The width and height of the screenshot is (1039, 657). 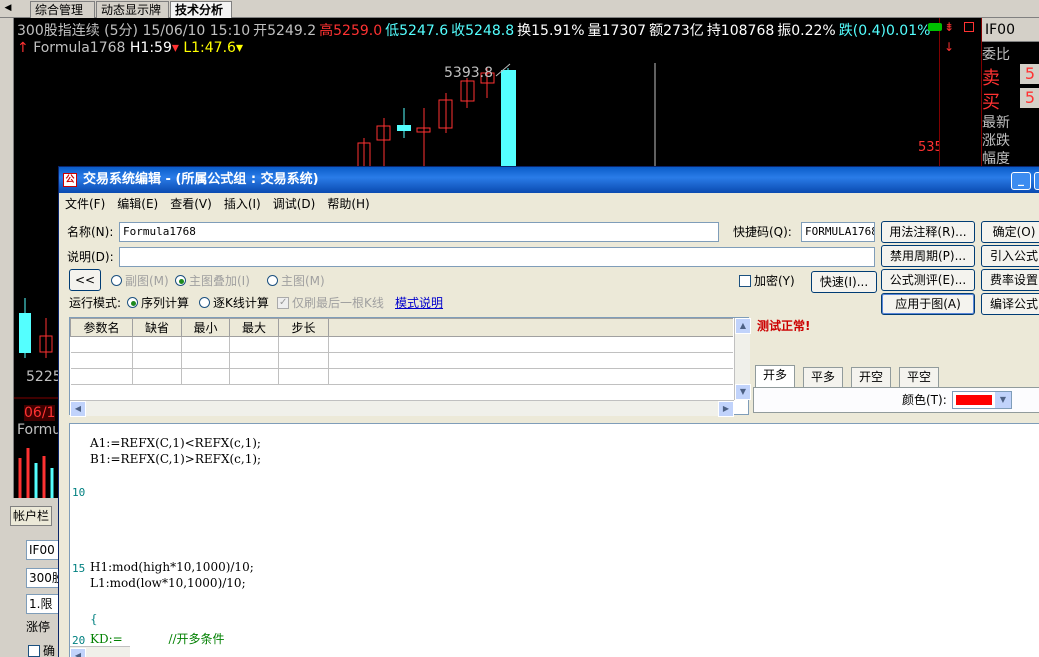 What do you see at coordinates (294, 204) in the screenshot?
I see `menu-debug: 调试(D)` at bounding box center [294, 204].